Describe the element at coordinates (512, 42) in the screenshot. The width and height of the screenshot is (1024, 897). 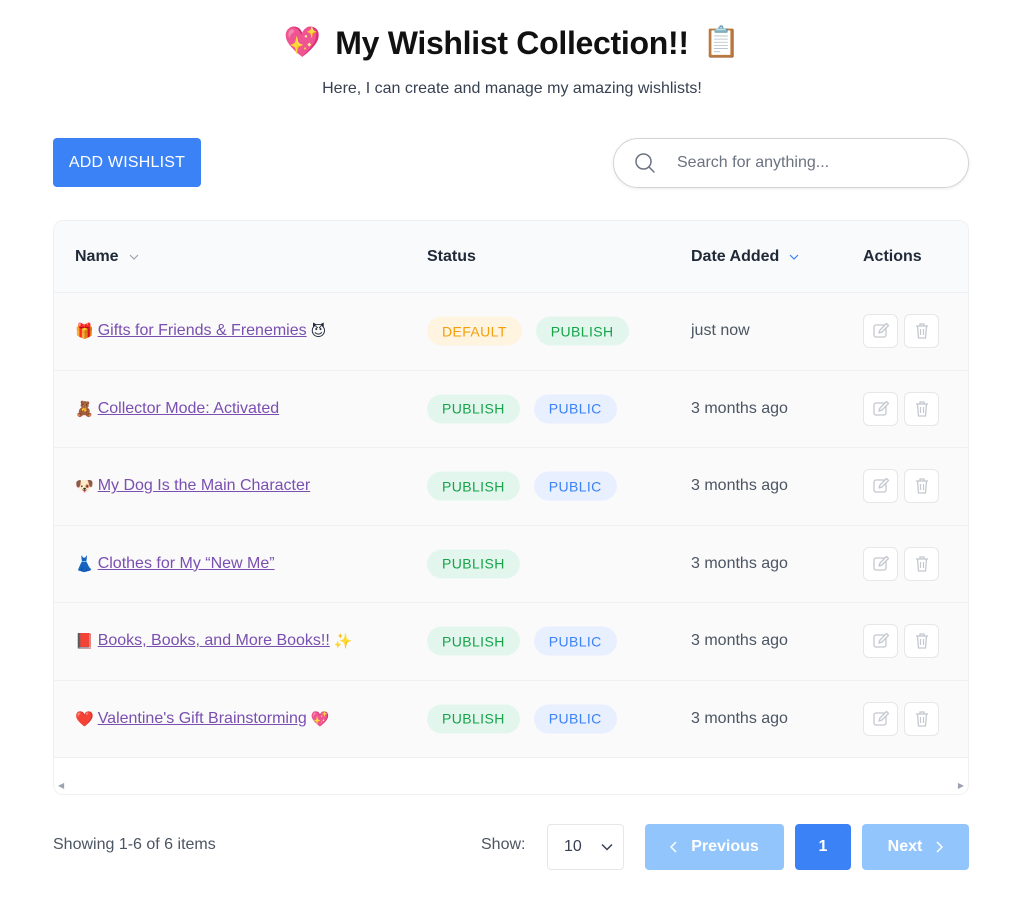
I see `page-title: My Wishlist Collection!!` at that location.